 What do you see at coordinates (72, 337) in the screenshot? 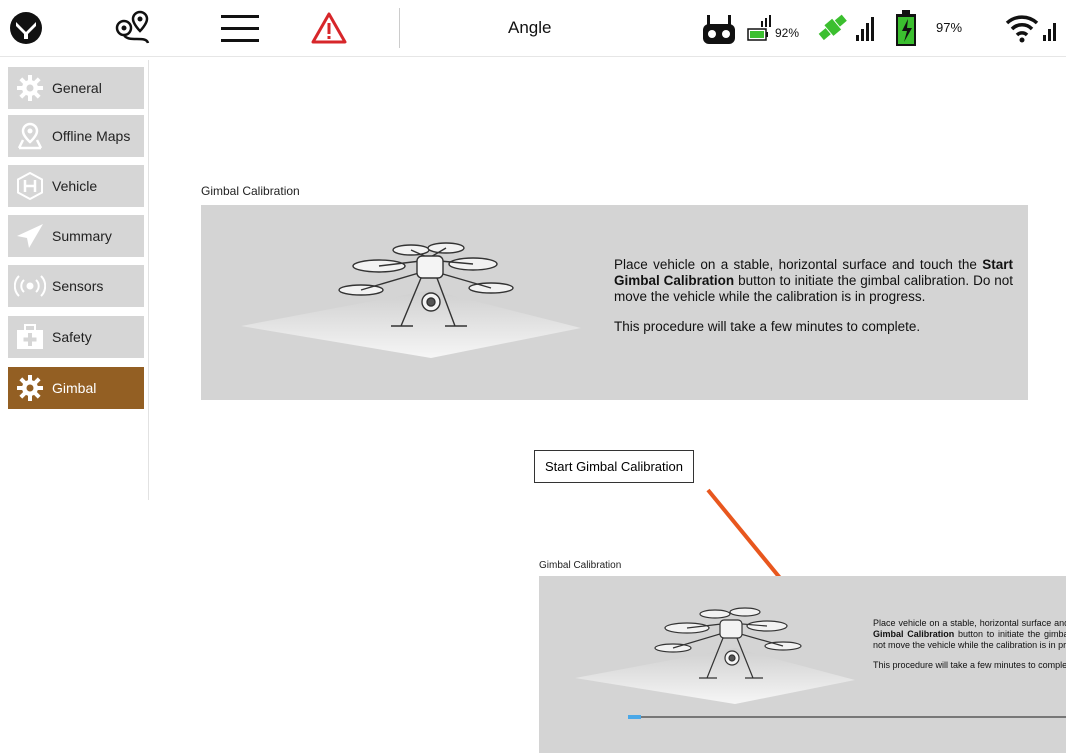
I see `sidebar-item-label: Safety` at bounding box center [72, 337].